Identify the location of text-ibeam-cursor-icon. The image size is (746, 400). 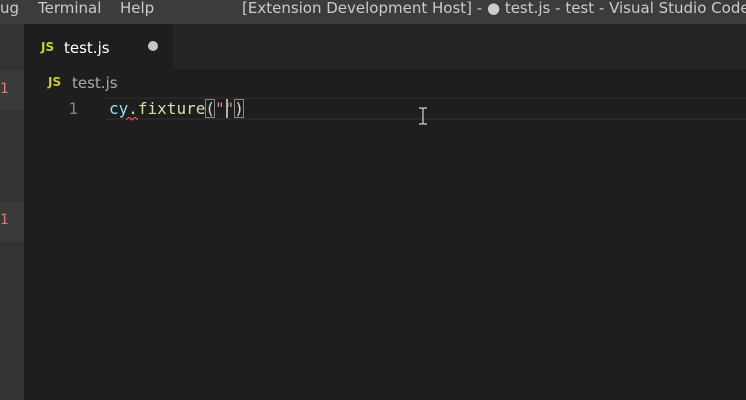
(423, 116).